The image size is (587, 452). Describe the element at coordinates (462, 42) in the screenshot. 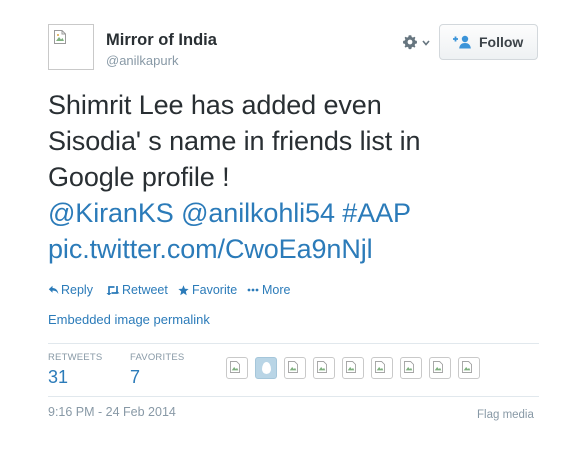

I see `add-user-icon` at that location.